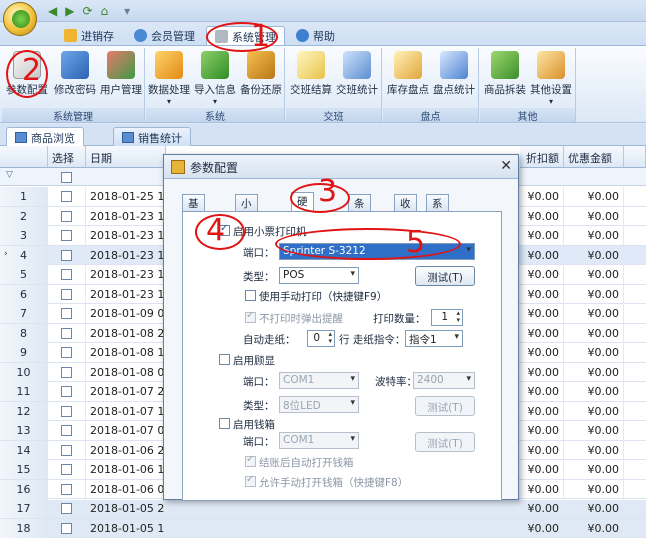 This screenshot has height=538, width=646. Describe the element at coordinates (315, 36) in the screenshot. I see `tab-help: 帮助` at that location.